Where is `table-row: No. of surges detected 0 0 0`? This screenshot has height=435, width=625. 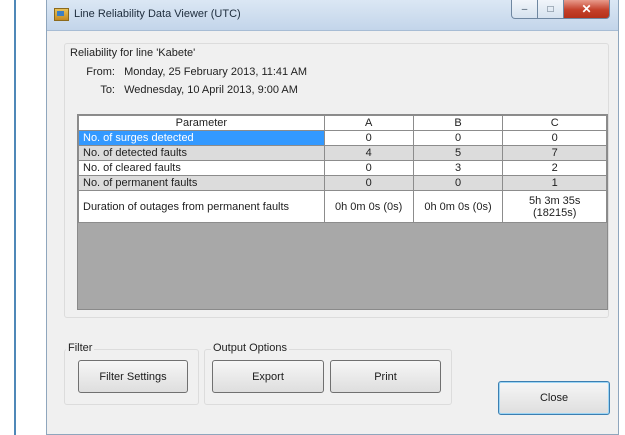 table-row: No. of surges detected 0 0 0 is located at coordinates (342, 138).